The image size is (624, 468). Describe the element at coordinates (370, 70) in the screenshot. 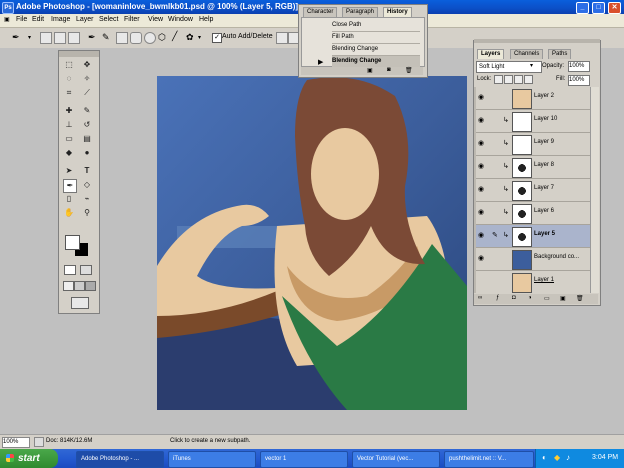

I see `new-document-icon: ▣` at that location.